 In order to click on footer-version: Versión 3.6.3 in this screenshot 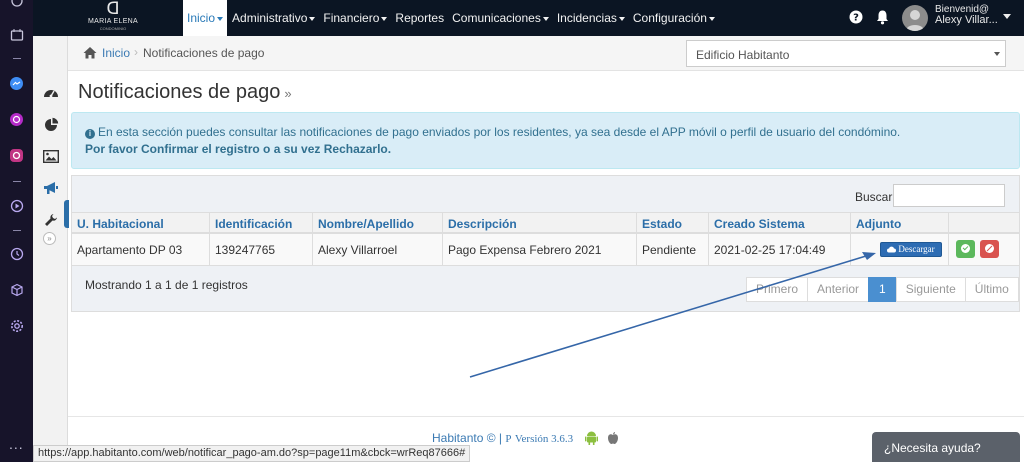, I will do `click(544, 439)`.